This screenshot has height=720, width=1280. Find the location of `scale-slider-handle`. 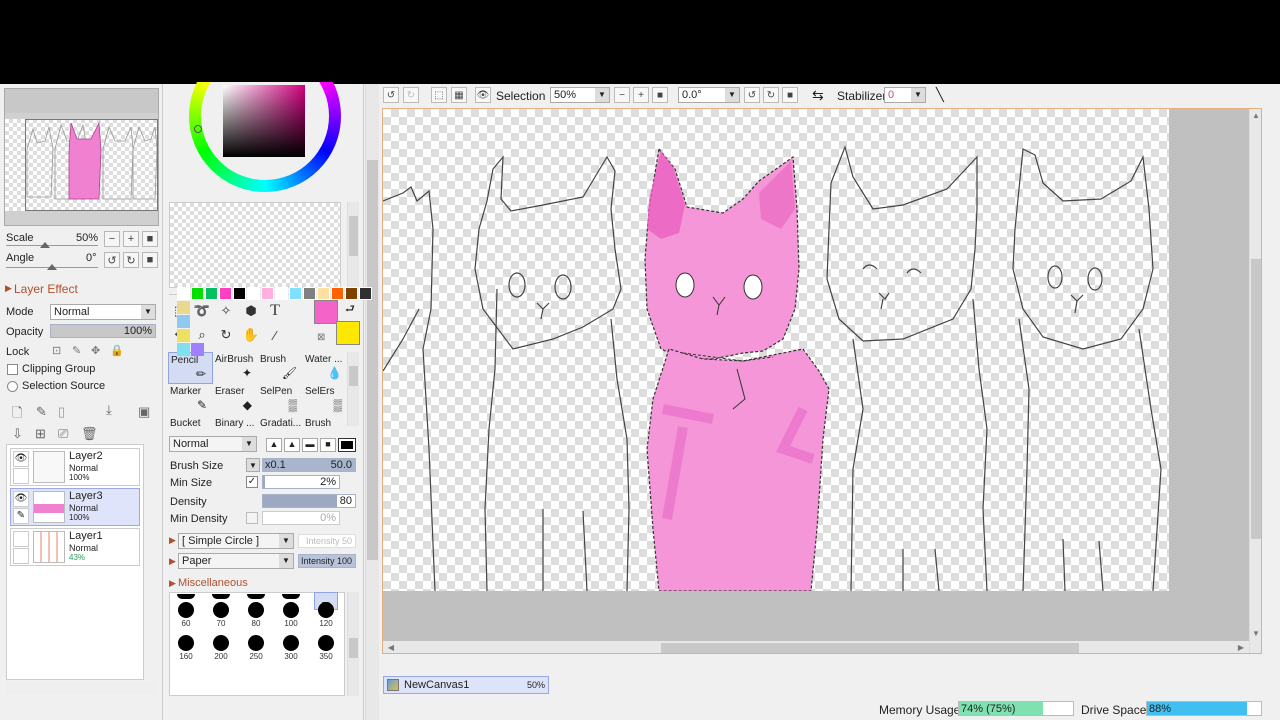

scale-slider-handle is located at coordinates (45, 245).